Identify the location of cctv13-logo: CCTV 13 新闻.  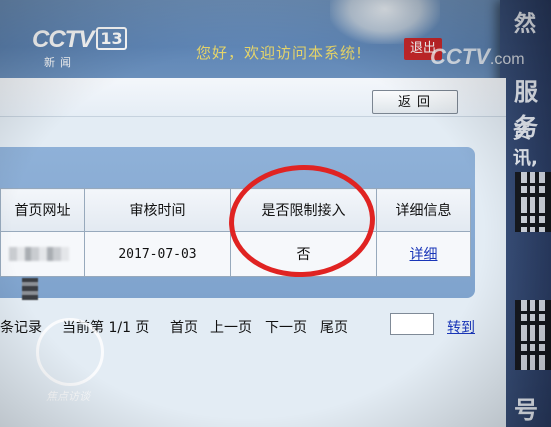
(79, 47).